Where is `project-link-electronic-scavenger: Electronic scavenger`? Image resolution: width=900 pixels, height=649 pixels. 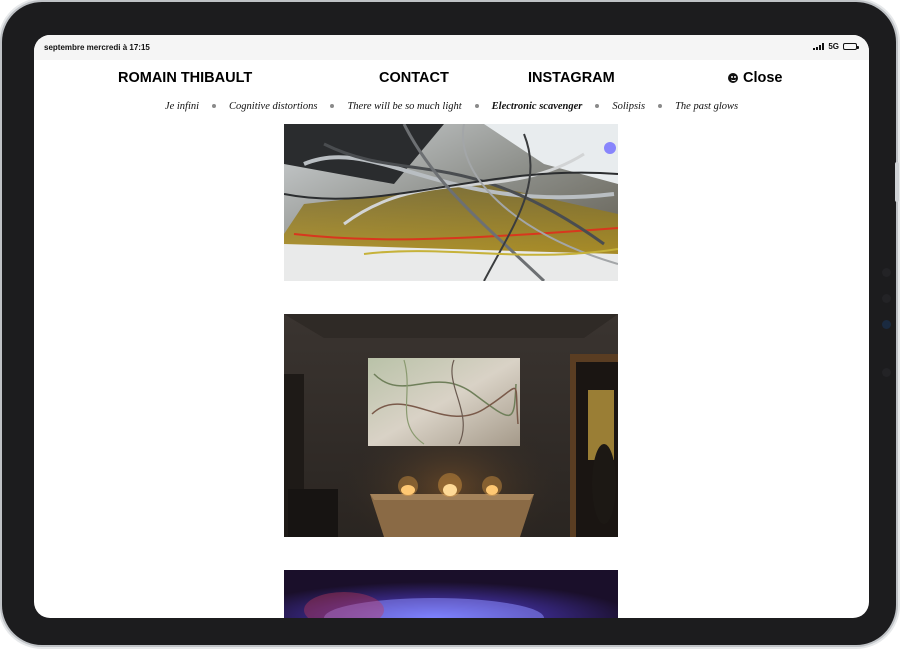
project-link-electronic-scavenger: Electronic scavenger is located at coordinates (537, 106).